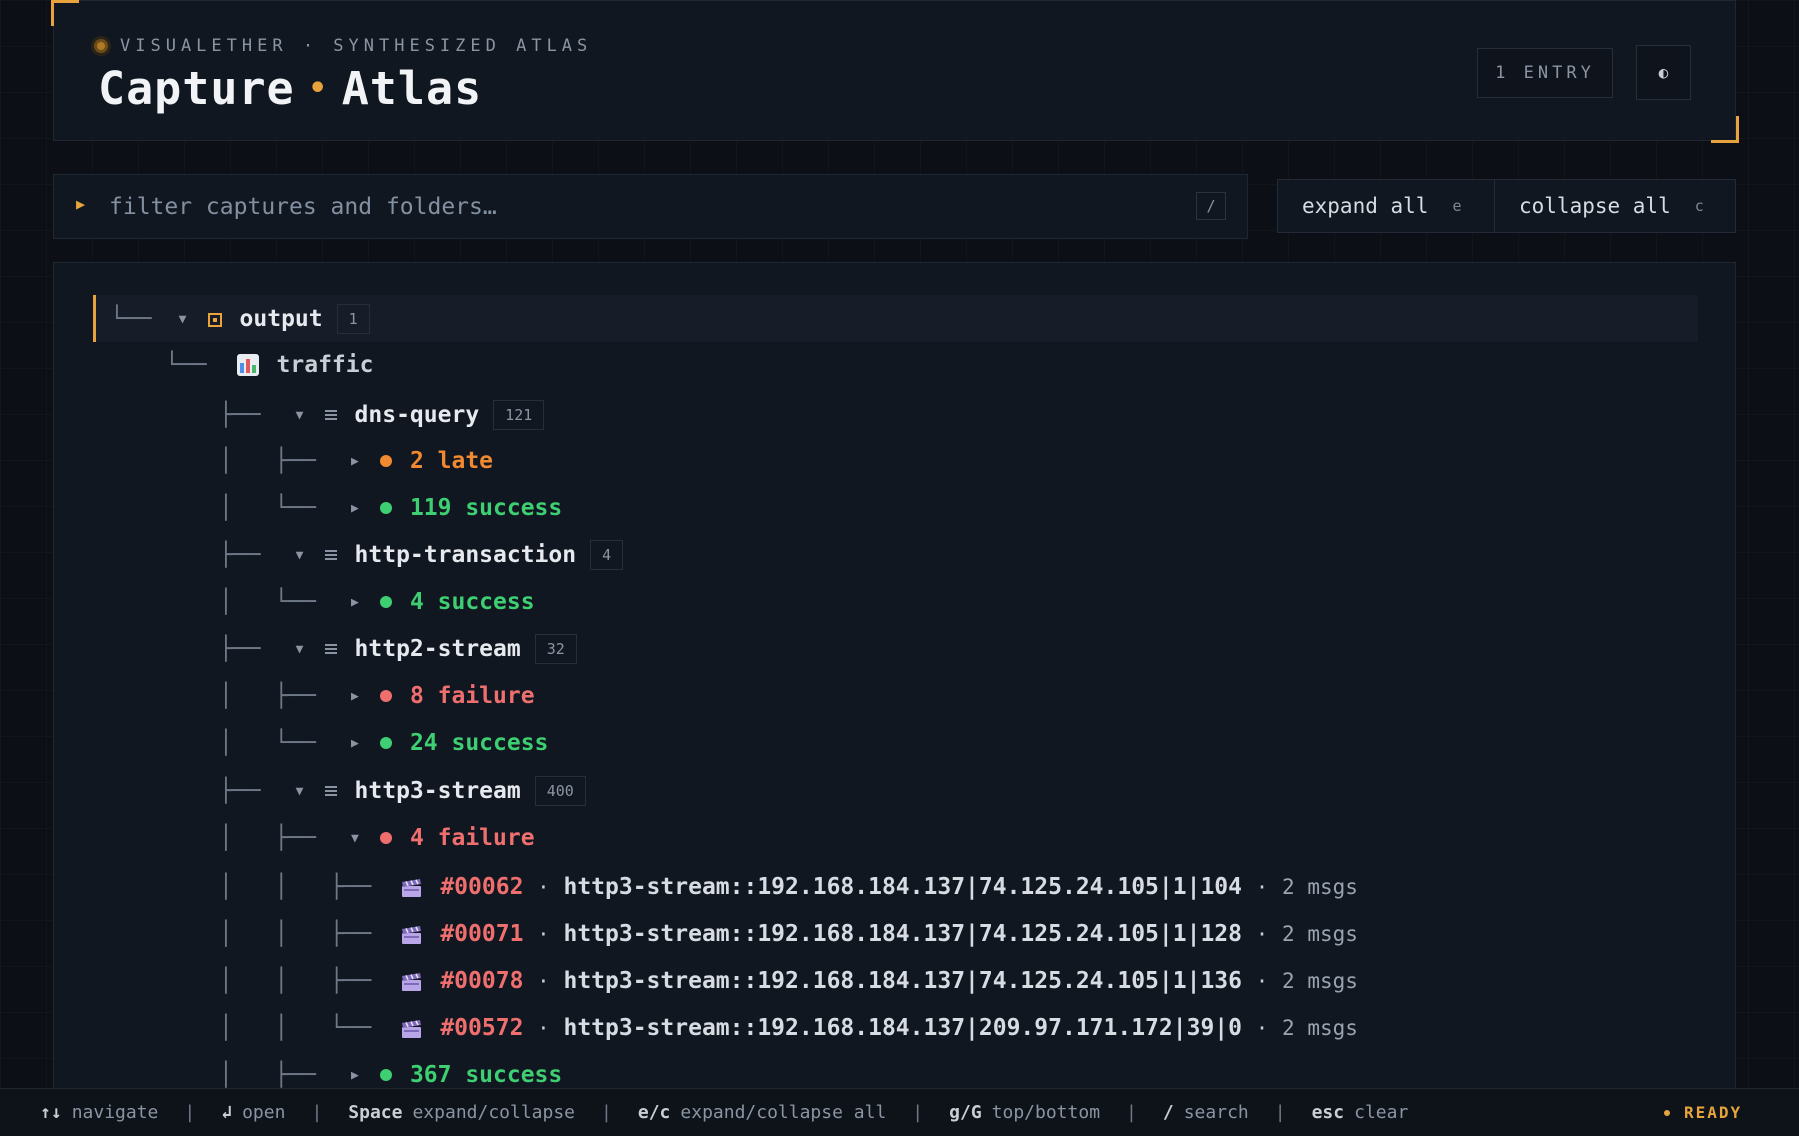 The width and height of the screenshot is (1799, 1136). What do you see at coordinates (555, 649) in the screenshot?
I see `count-badge: 32` at bounding box center [555, 649].